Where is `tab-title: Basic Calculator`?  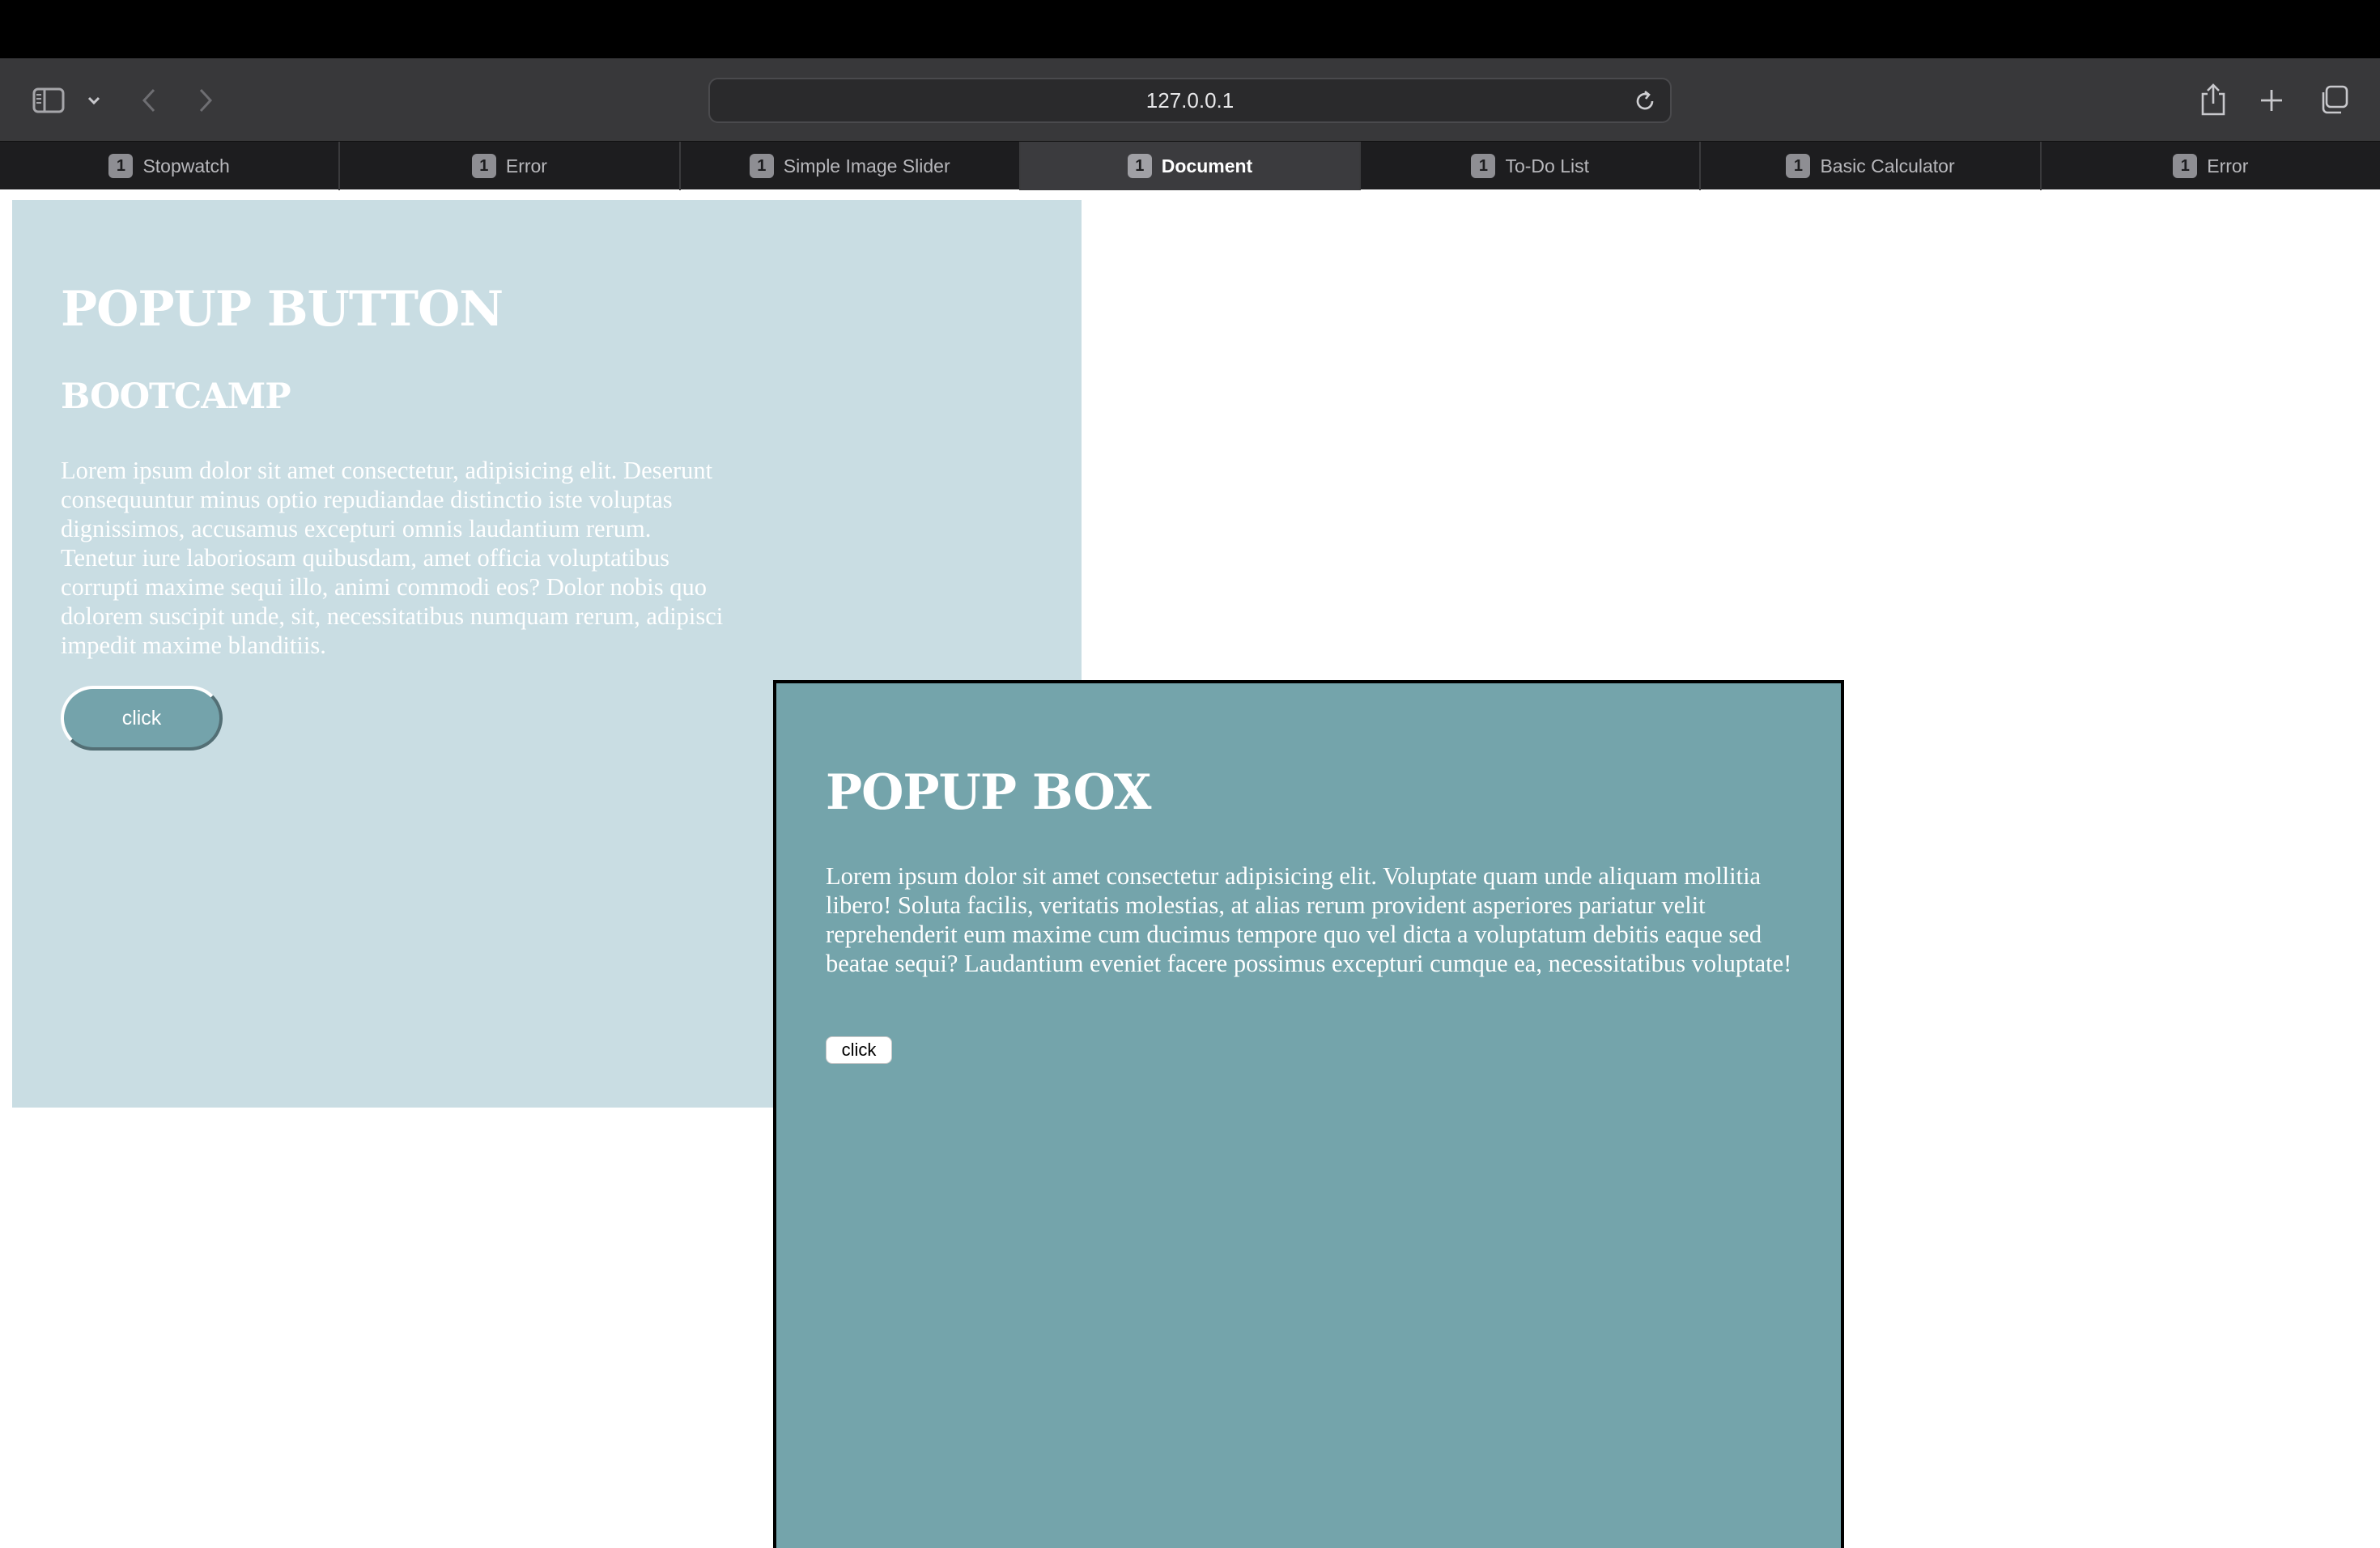 tab-title: Basic Calculator is located at coordinates (1887, 166).